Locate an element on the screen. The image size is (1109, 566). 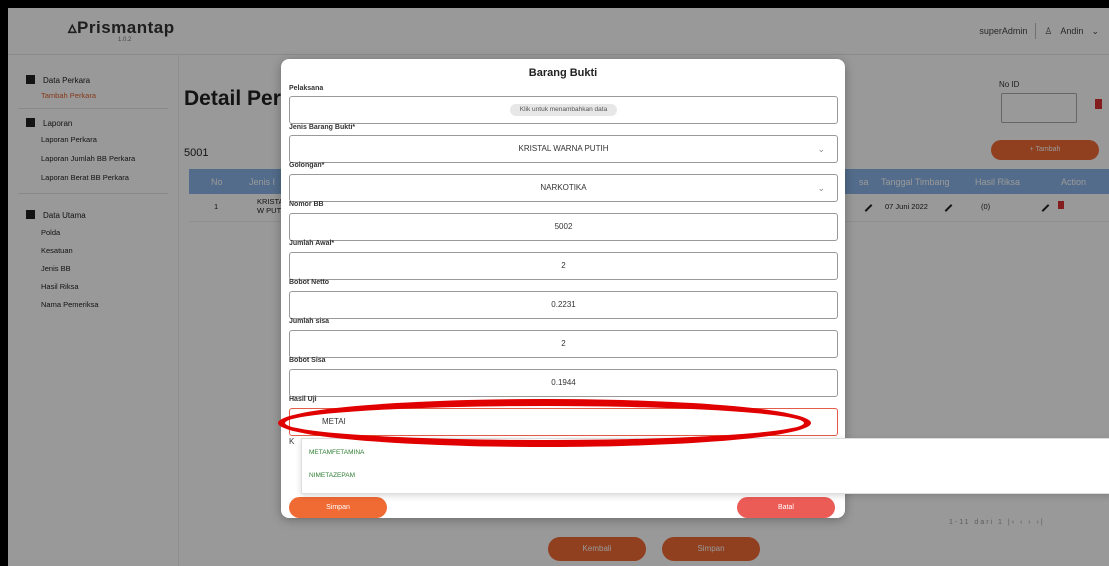
option-nimetazepam: NIMETAZEPAM is located at coordinates (332, 475).